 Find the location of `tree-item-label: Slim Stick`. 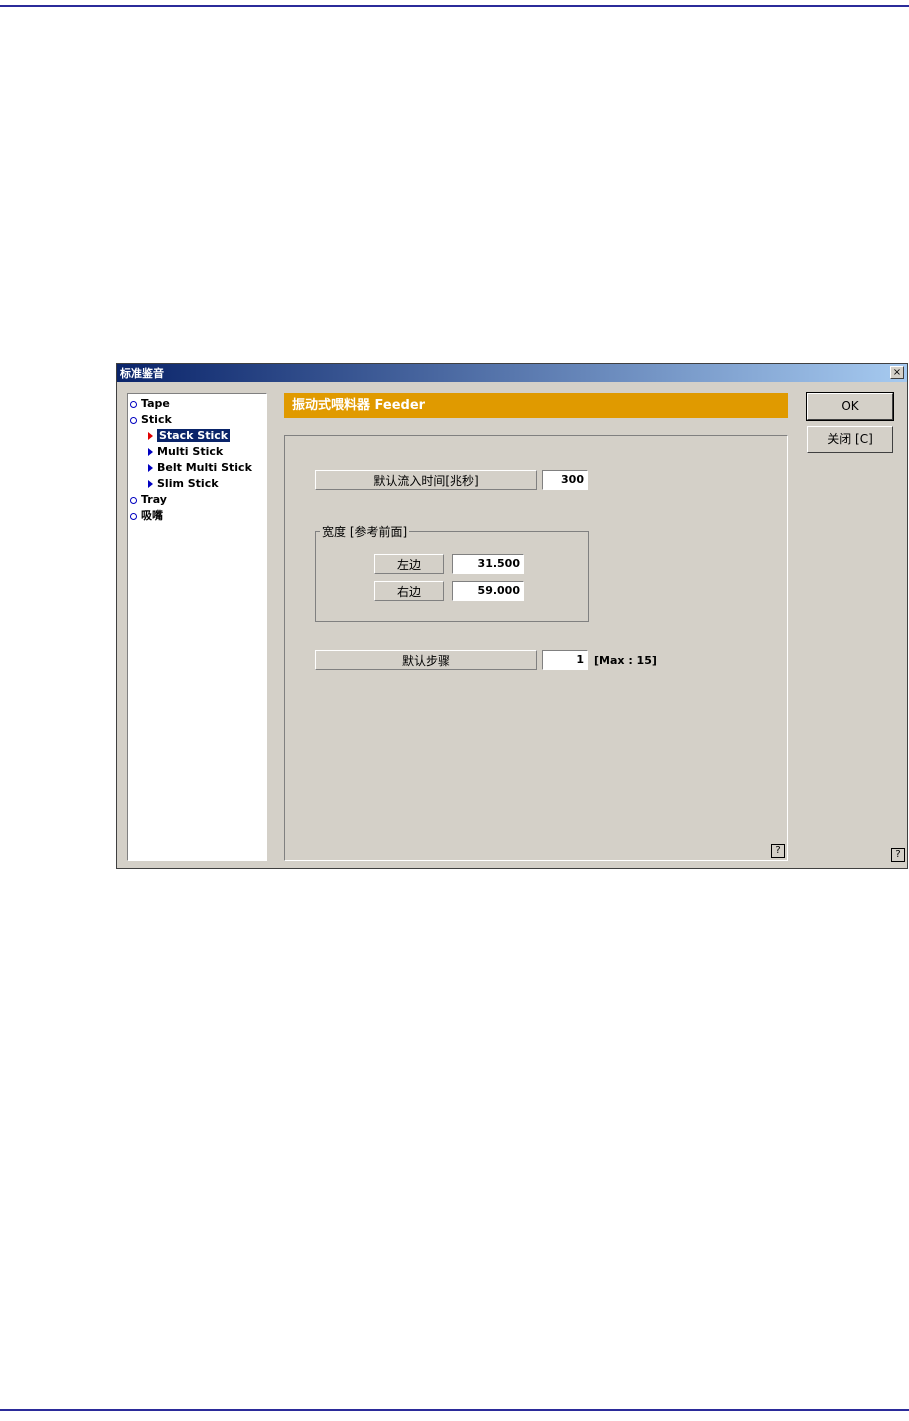

tree-item-label: Slim Stick is located at coordinates (188, 483).